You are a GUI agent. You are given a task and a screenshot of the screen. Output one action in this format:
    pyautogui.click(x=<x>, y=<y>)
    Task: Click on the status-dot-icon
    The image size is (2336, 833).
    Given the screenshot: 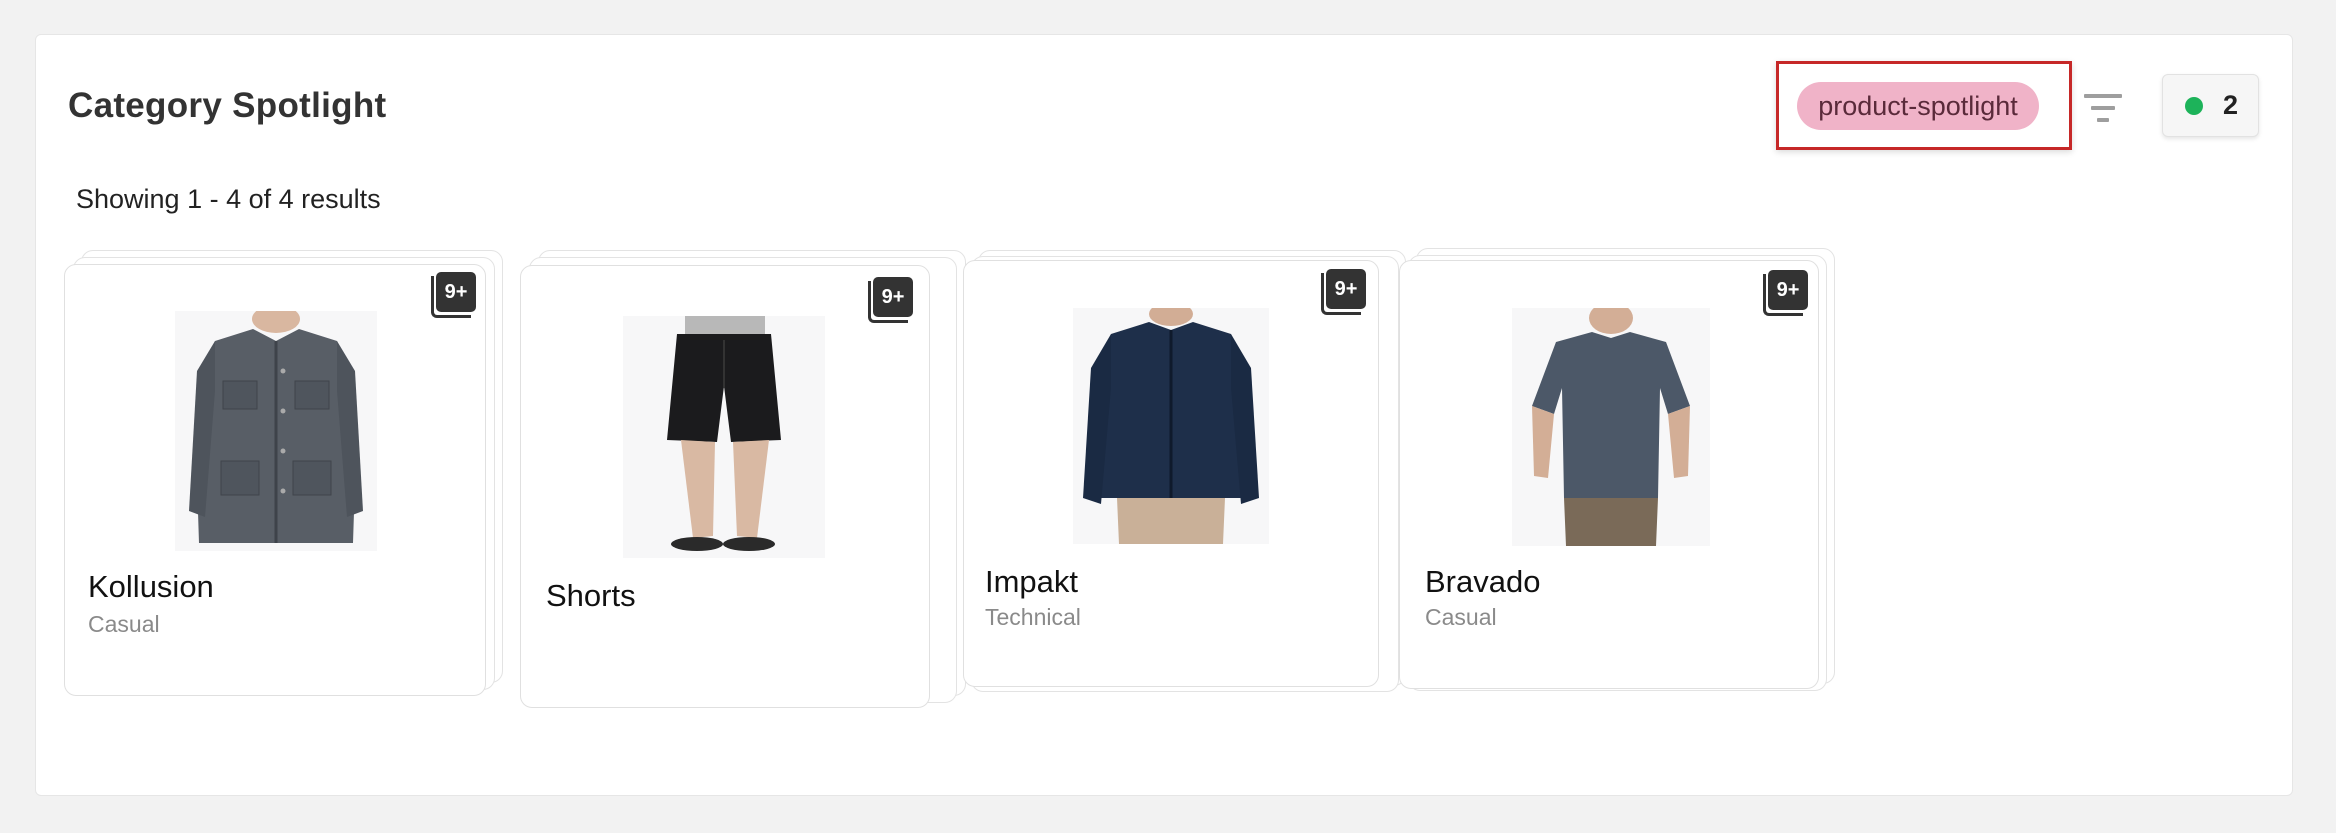 What is the action you would take?
    pyautogui.click(x=2194, y=106)
    